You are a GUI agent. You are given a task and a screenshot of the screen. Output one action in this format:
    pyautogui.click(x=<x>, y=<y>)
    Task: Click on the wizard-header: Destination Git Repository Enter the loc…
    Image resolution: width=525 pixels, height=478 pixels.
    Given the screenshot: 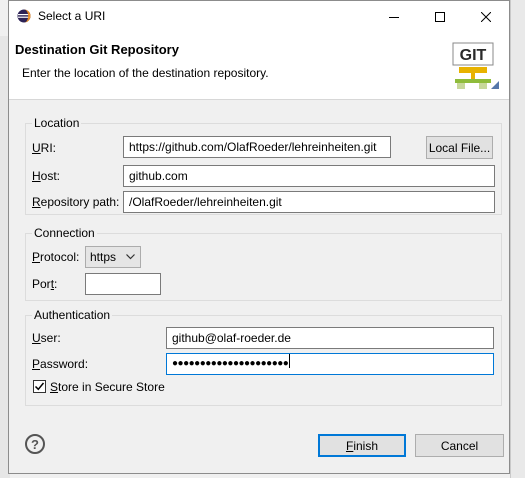 What is the action you would take?
    pyautogui.click(x=259, y=66)
    